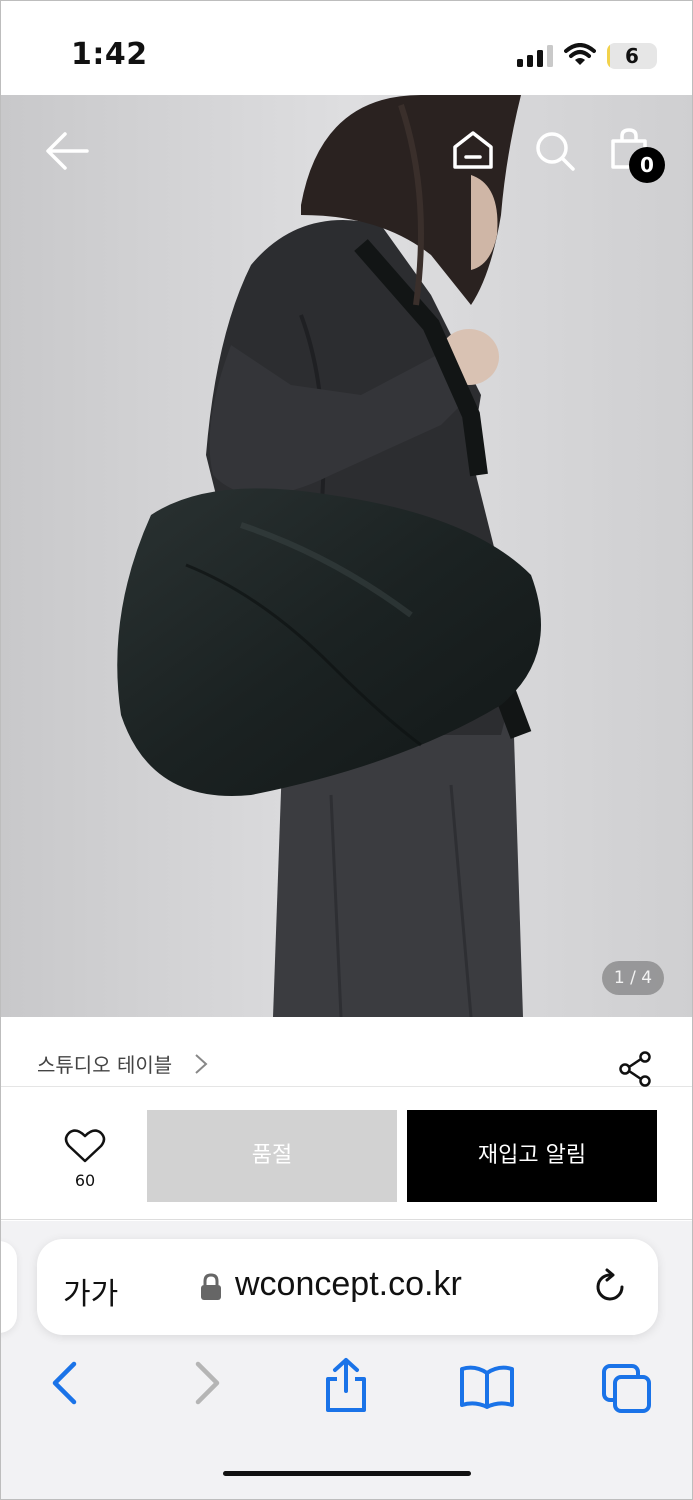 The image size is (693, 1500). Describe the element at coordinates (211, 1286) in the screenshot. I see `lock-icon` at that location.